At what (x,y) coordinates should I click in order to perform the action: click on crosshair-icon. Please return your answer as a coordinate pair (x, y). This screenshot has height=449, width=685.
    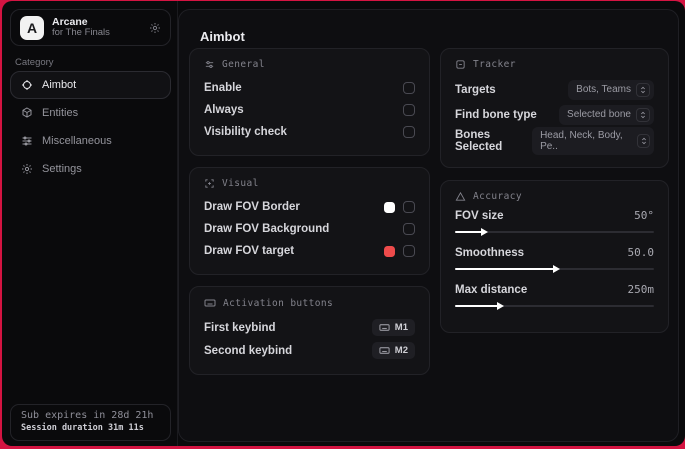
    Looking at the image, I should click on (27, 85).